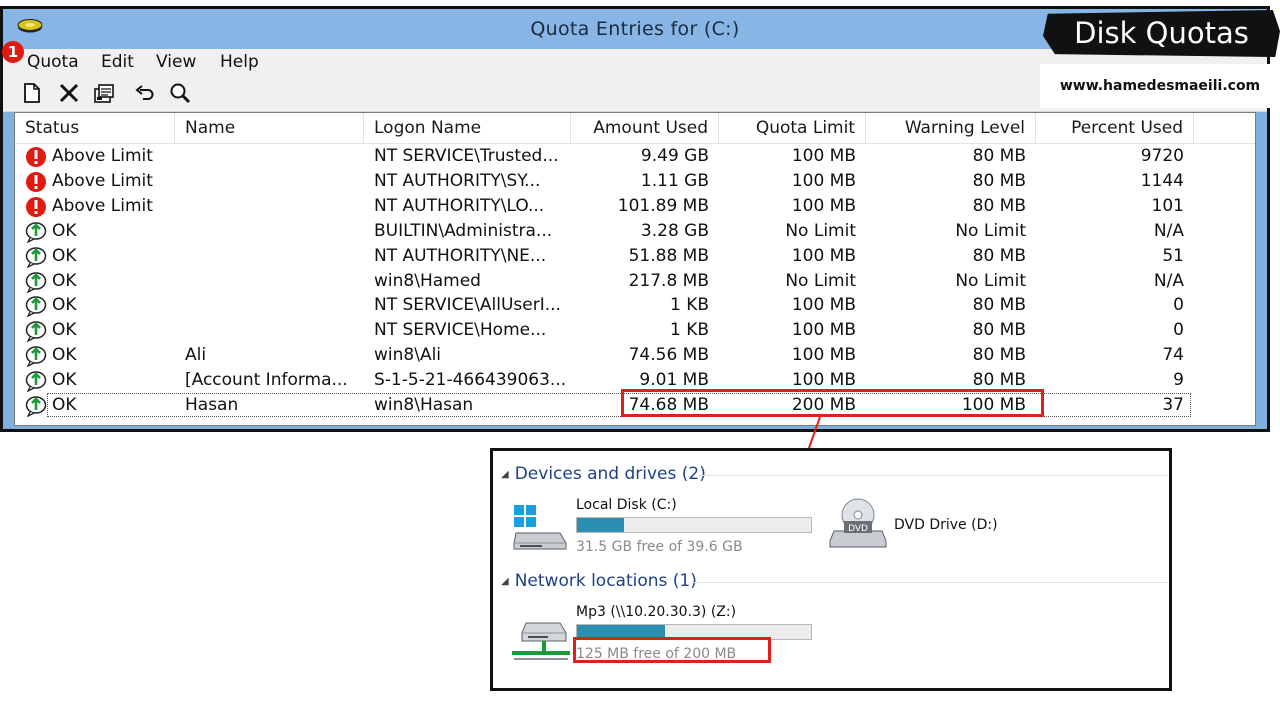  I want to click on column-status: Status, so click(95, 128).